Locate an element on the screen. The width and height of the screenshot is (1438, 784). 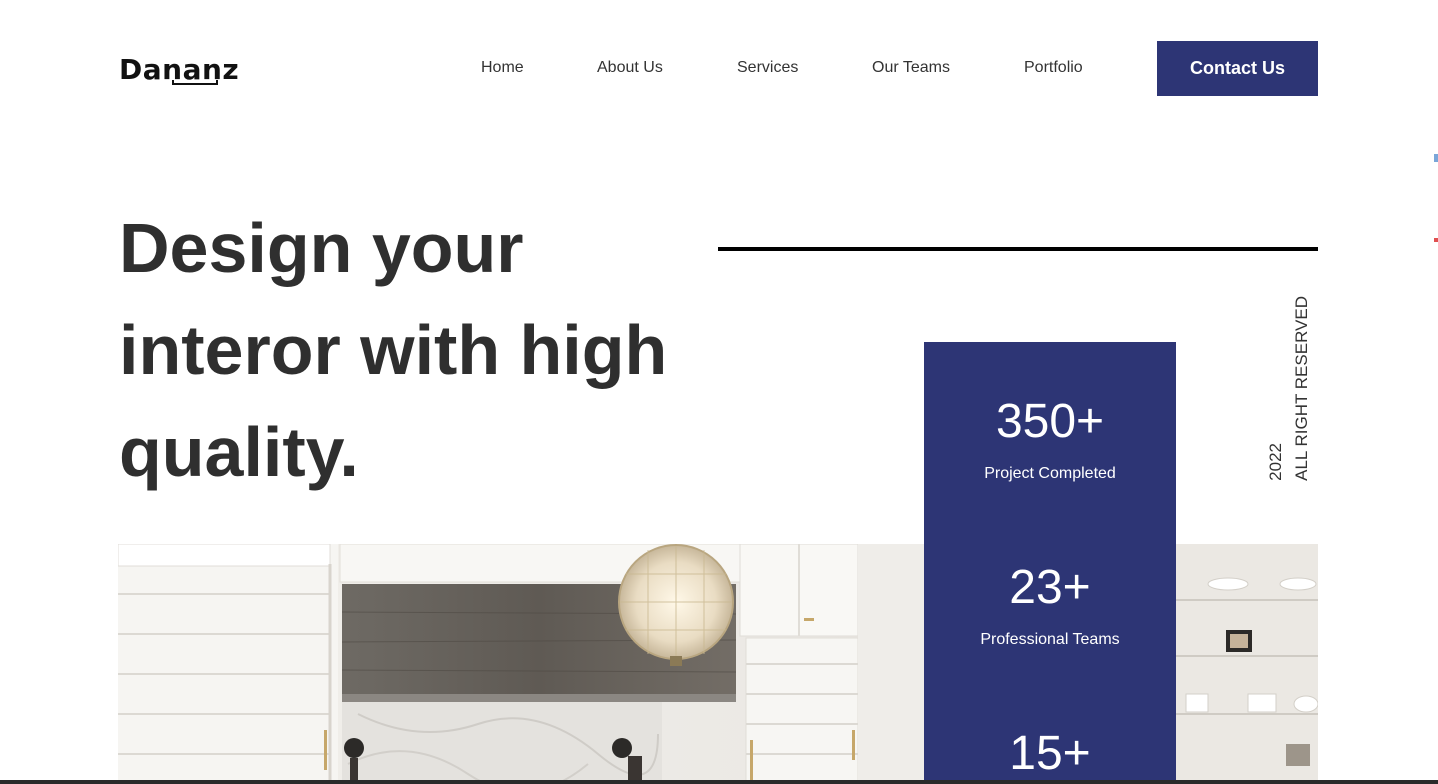
stat-teams: 23+ Professional Teams is located at coordinates (1050, 605).